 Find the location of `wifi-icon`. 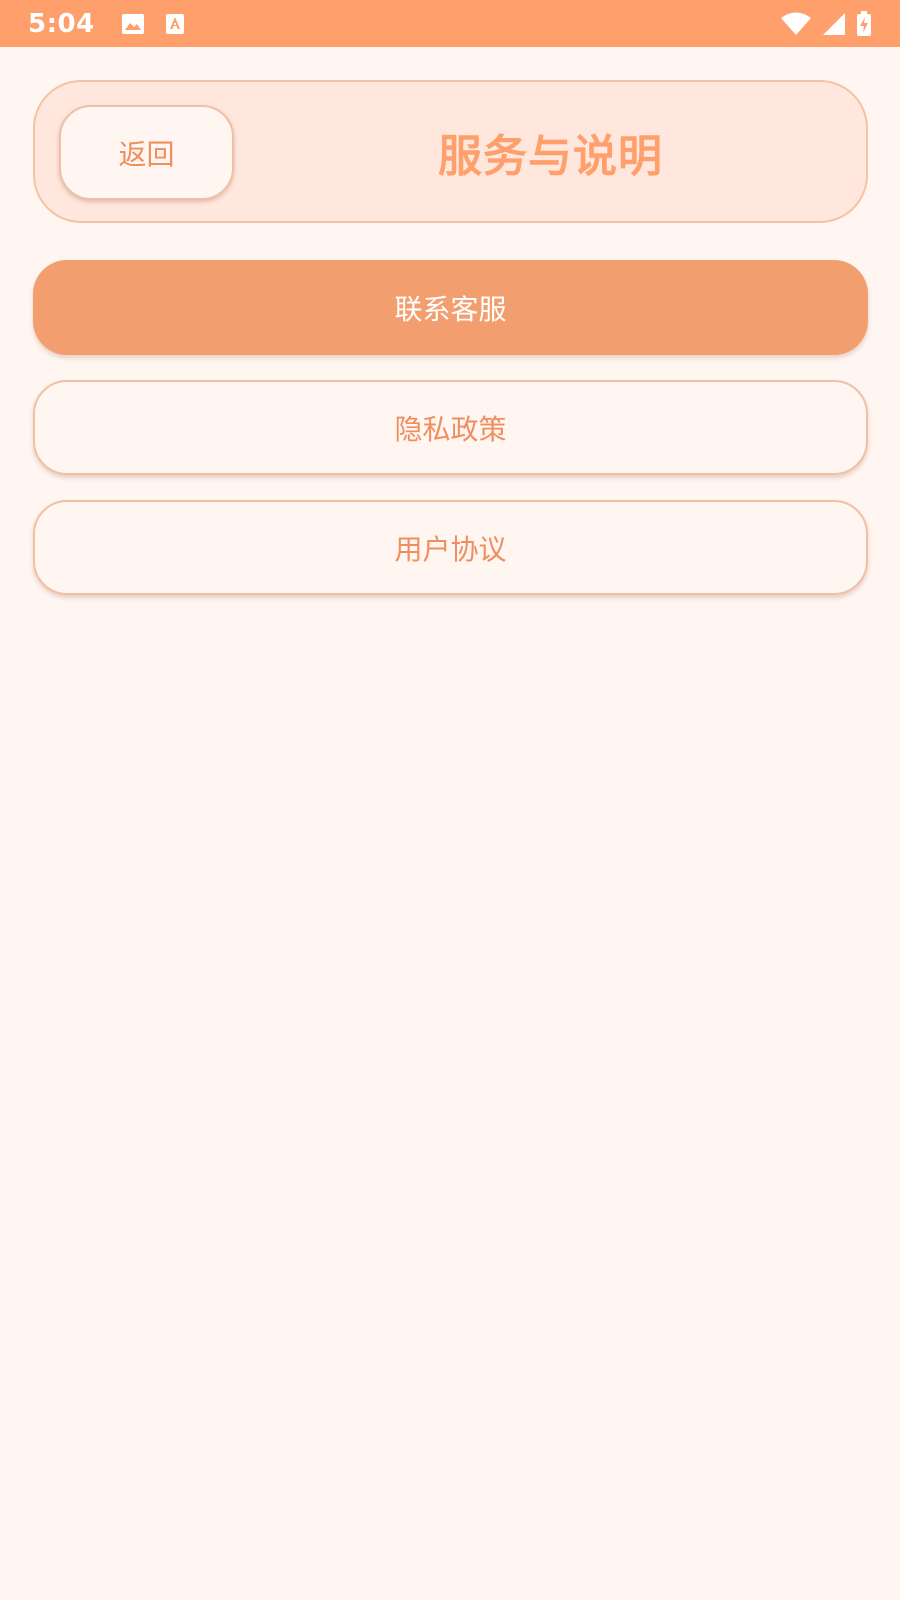

wifi-icon is located at coordinates (796, 24).